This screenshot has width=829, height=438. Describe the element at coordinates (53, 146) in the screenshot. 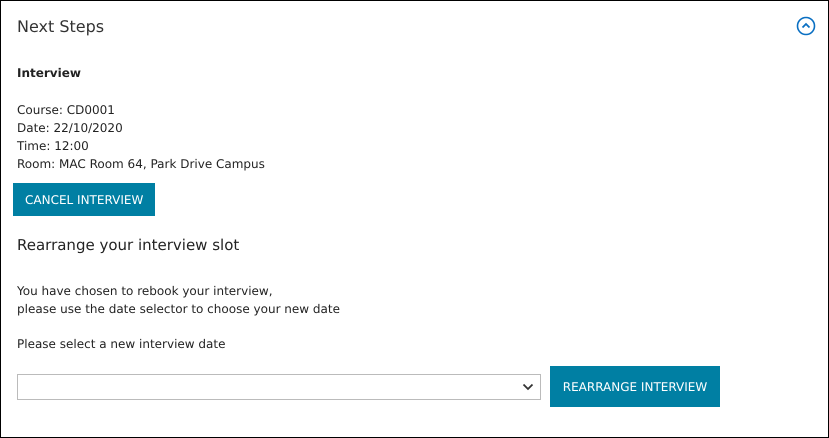

I see `detail-text: Time: 12:00` at that location.